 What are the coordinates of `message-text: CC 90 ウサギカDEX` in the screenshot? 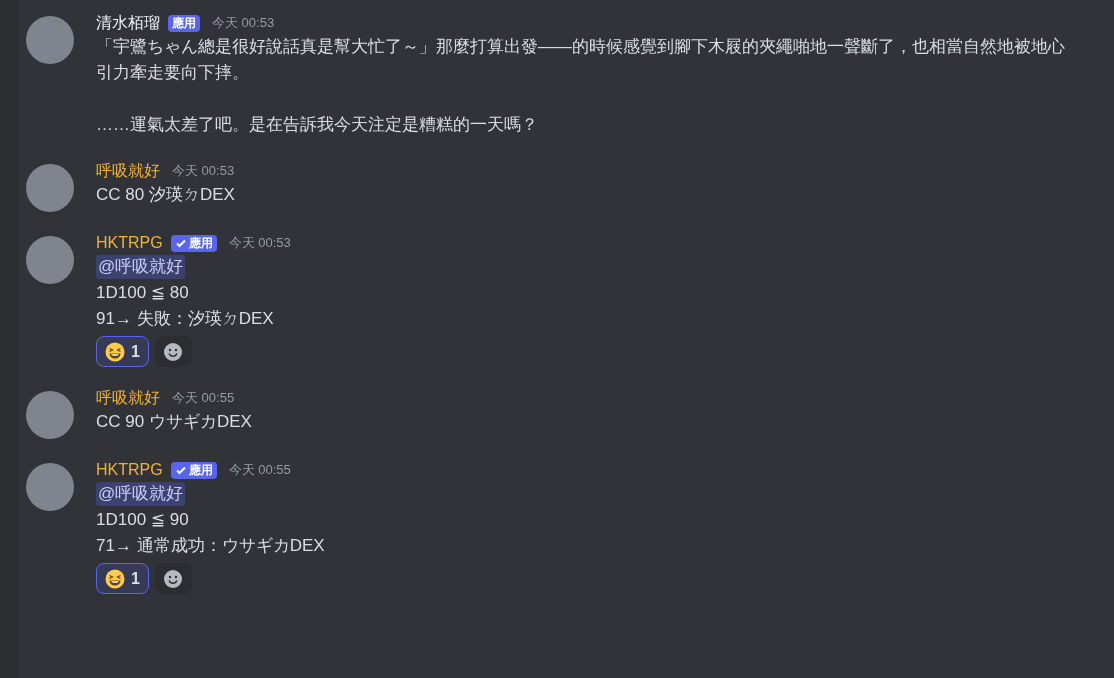 It's located at (174, 422).